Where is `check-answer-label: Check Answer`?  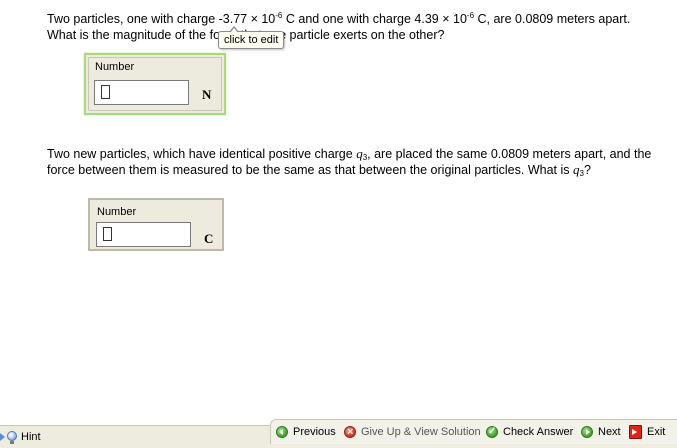
check-answer-label: Check Answer is located at coordinates (538, 432).